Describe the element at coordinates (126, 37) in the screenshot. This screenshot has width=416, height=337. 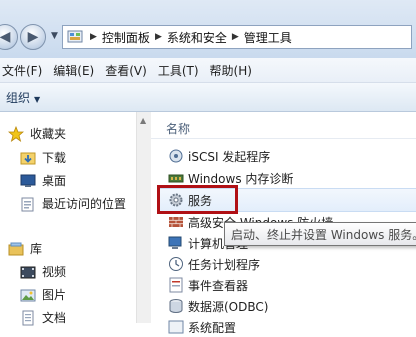
I see `breadcrumb-control-panel: 控制面板` at that location.